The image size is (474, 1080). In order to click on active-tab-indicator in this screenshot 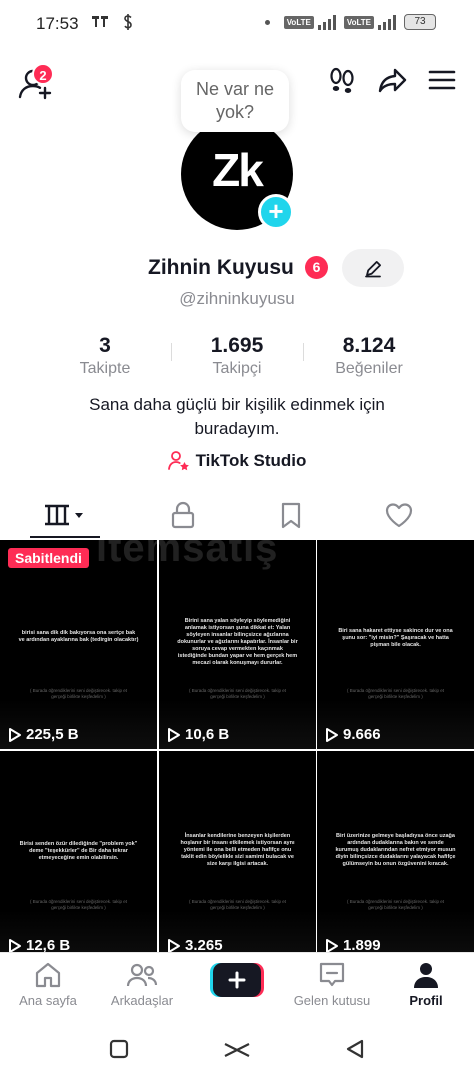, I will do `click(65, 537)`.